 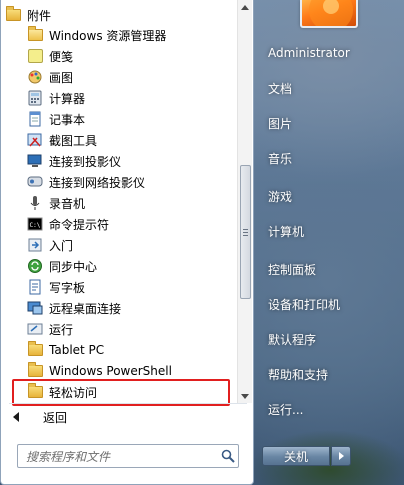 What do you see at coordinates (121, 140) in the screenshot?
I see `program-item: 截图工具` at bounding box center [121, 140].